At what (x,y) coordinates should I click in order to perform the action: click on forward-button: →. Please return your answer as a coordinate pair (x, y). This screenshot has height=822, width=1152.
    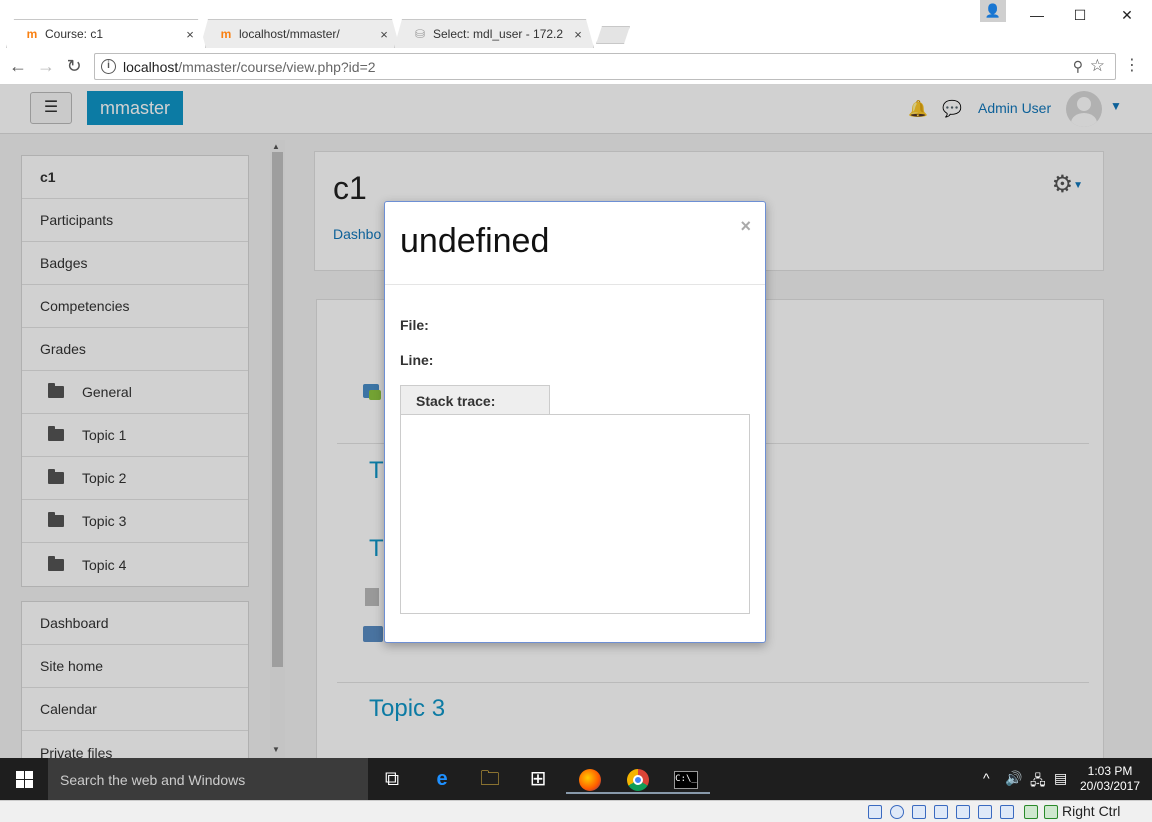
    Looking at the image, I should click on (46, 66).